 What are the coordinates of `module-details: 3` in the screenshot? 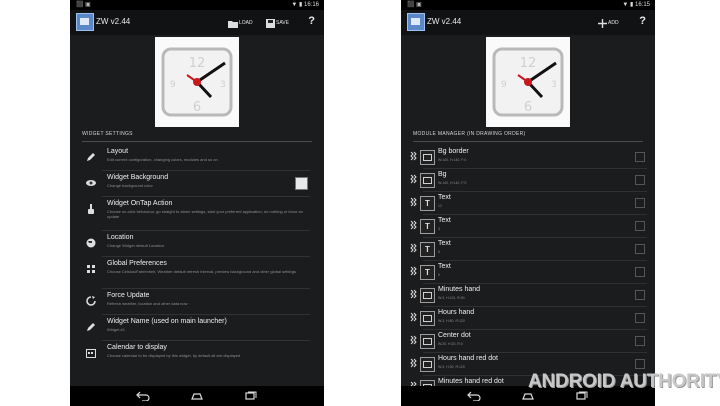 It's located at (439, 229).